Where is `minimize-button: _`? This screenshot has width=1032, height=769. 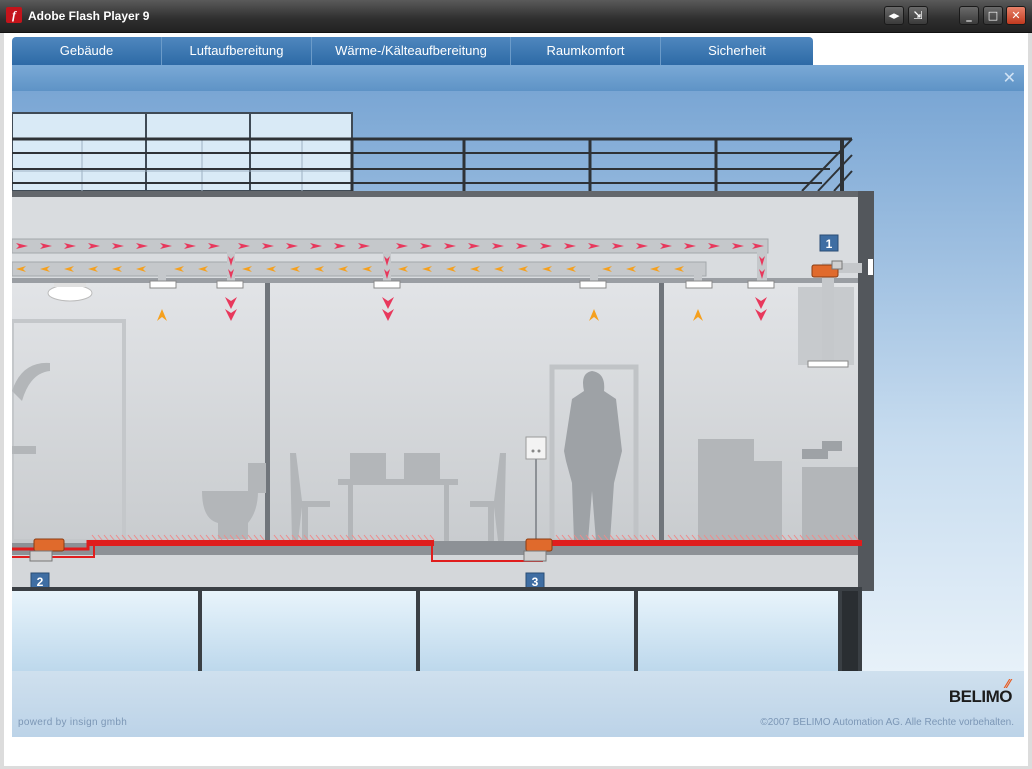 minimize-button: _ is located at coordinates (969, 15).